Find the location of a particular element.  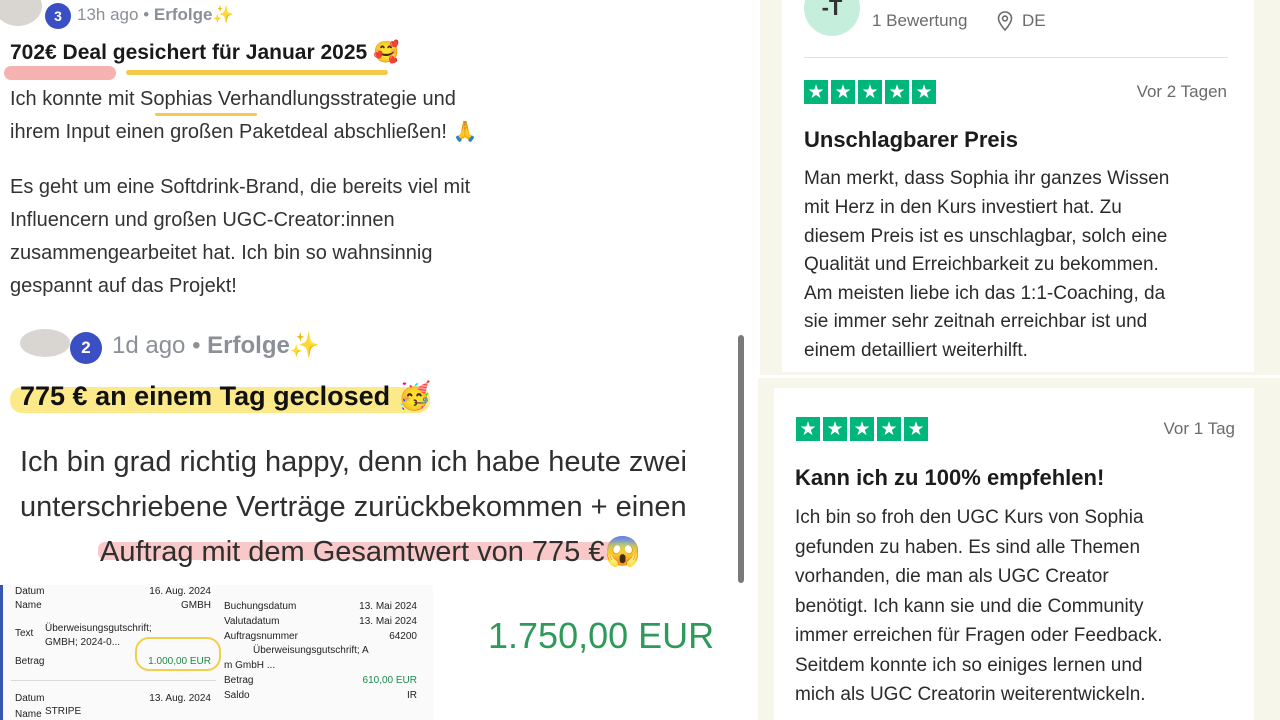

bank-value: 13. Aug. 2024 is located at coordinates (180, 698).